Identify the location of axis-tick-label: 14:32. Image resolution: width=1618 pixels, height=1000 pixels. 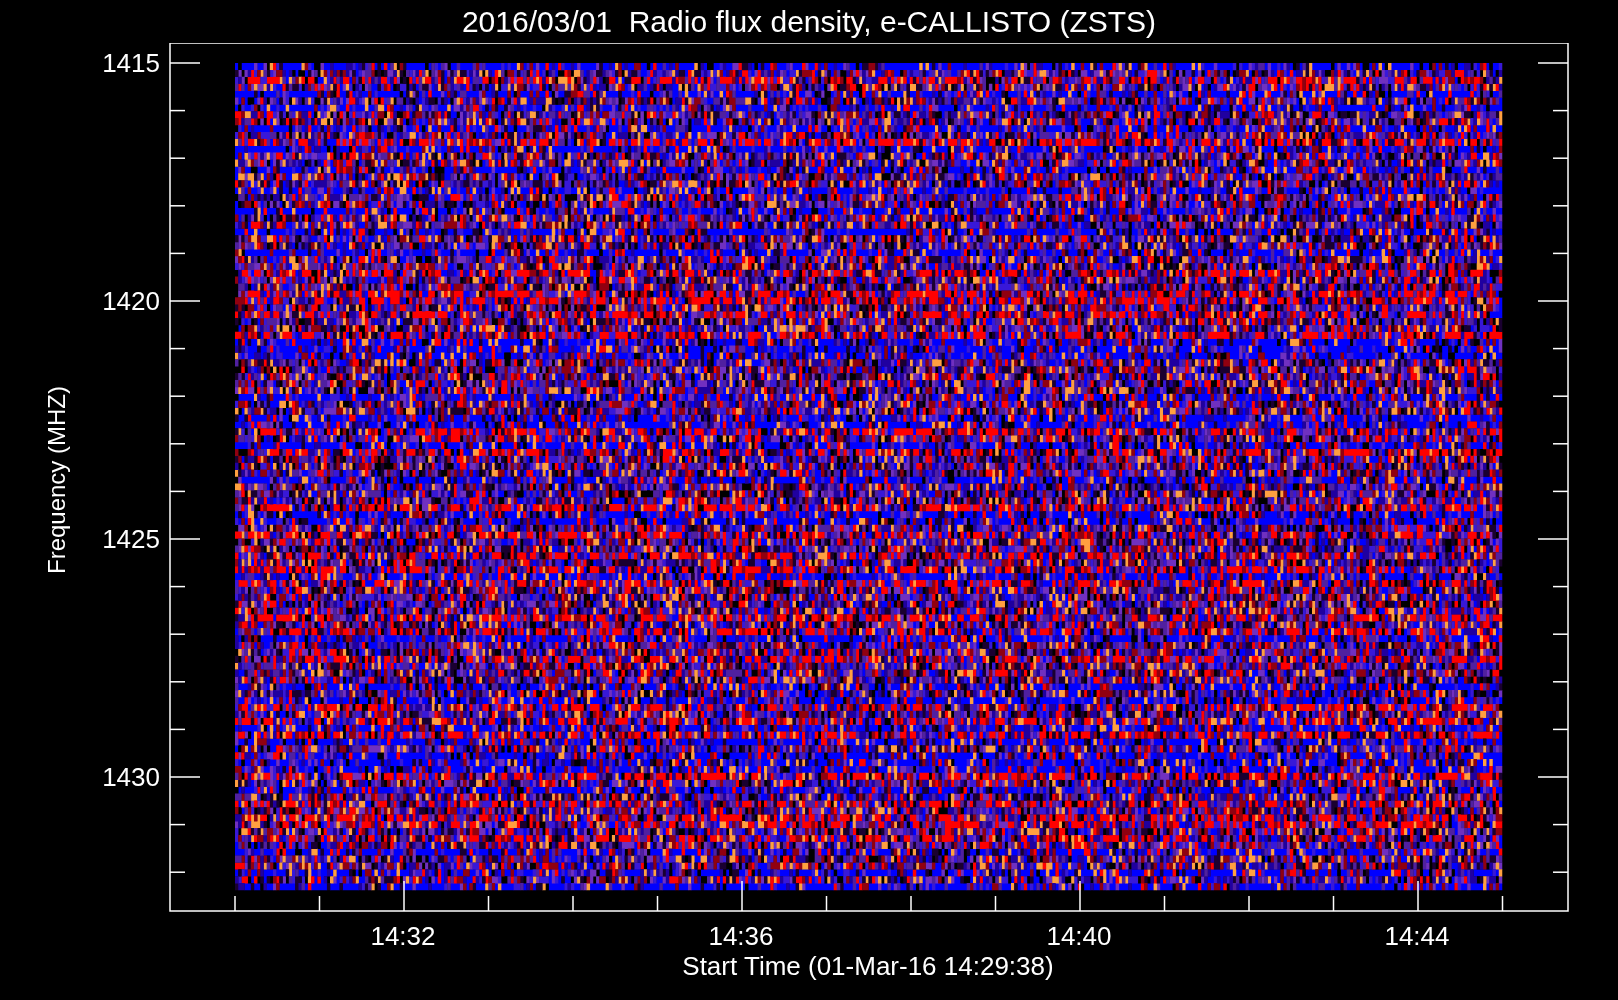
(403, 936).